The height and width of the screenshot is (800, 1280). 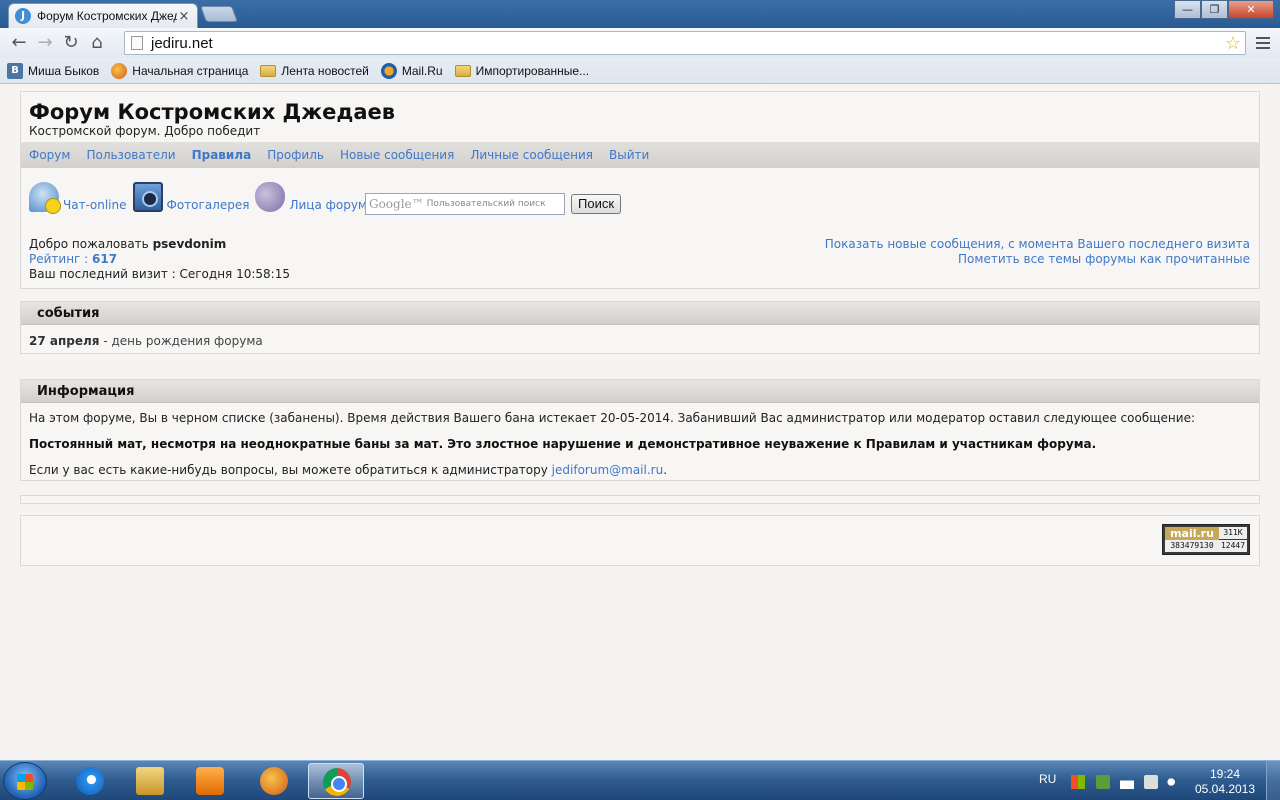 What do you see at coordinates (1233, 533) in the screenshot?
I see `counter-value-a: 311K` at bounding box center [1233, 533].